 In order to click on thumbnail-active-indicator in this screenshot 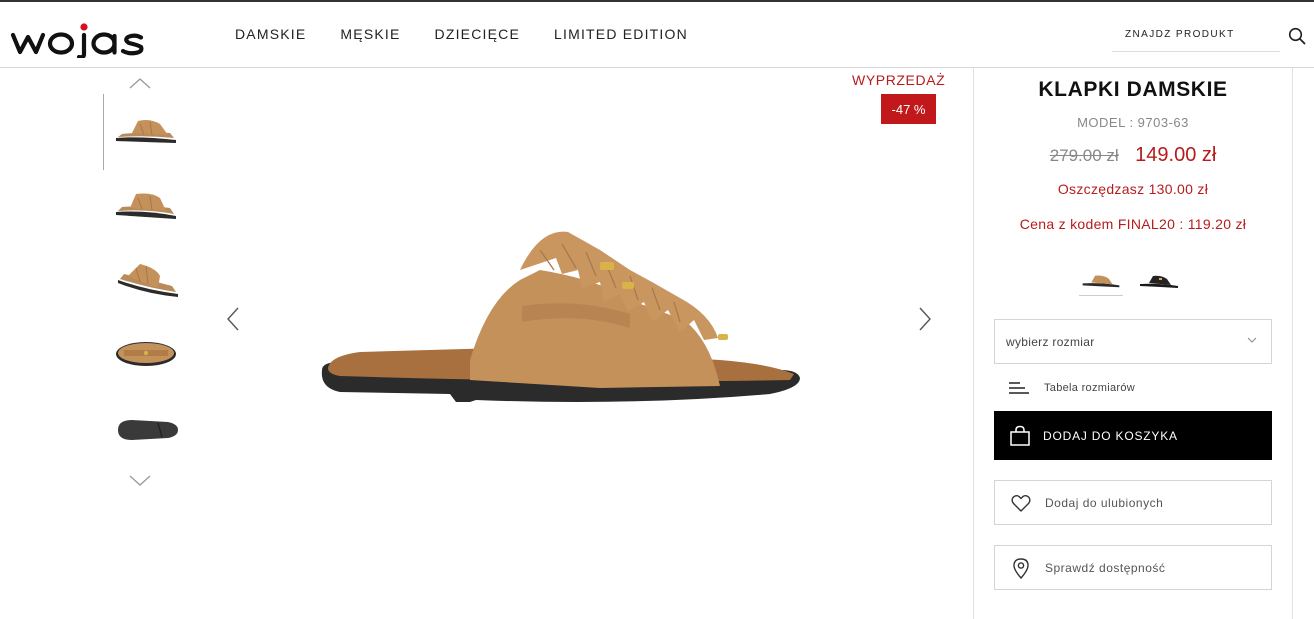, I will do `click(103, 132)`.